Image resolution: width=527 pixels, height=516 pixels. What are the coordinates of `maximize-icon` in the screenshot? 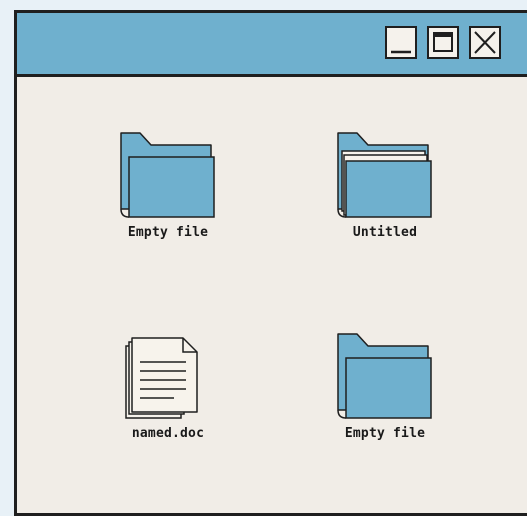 It's located at (443, 42).